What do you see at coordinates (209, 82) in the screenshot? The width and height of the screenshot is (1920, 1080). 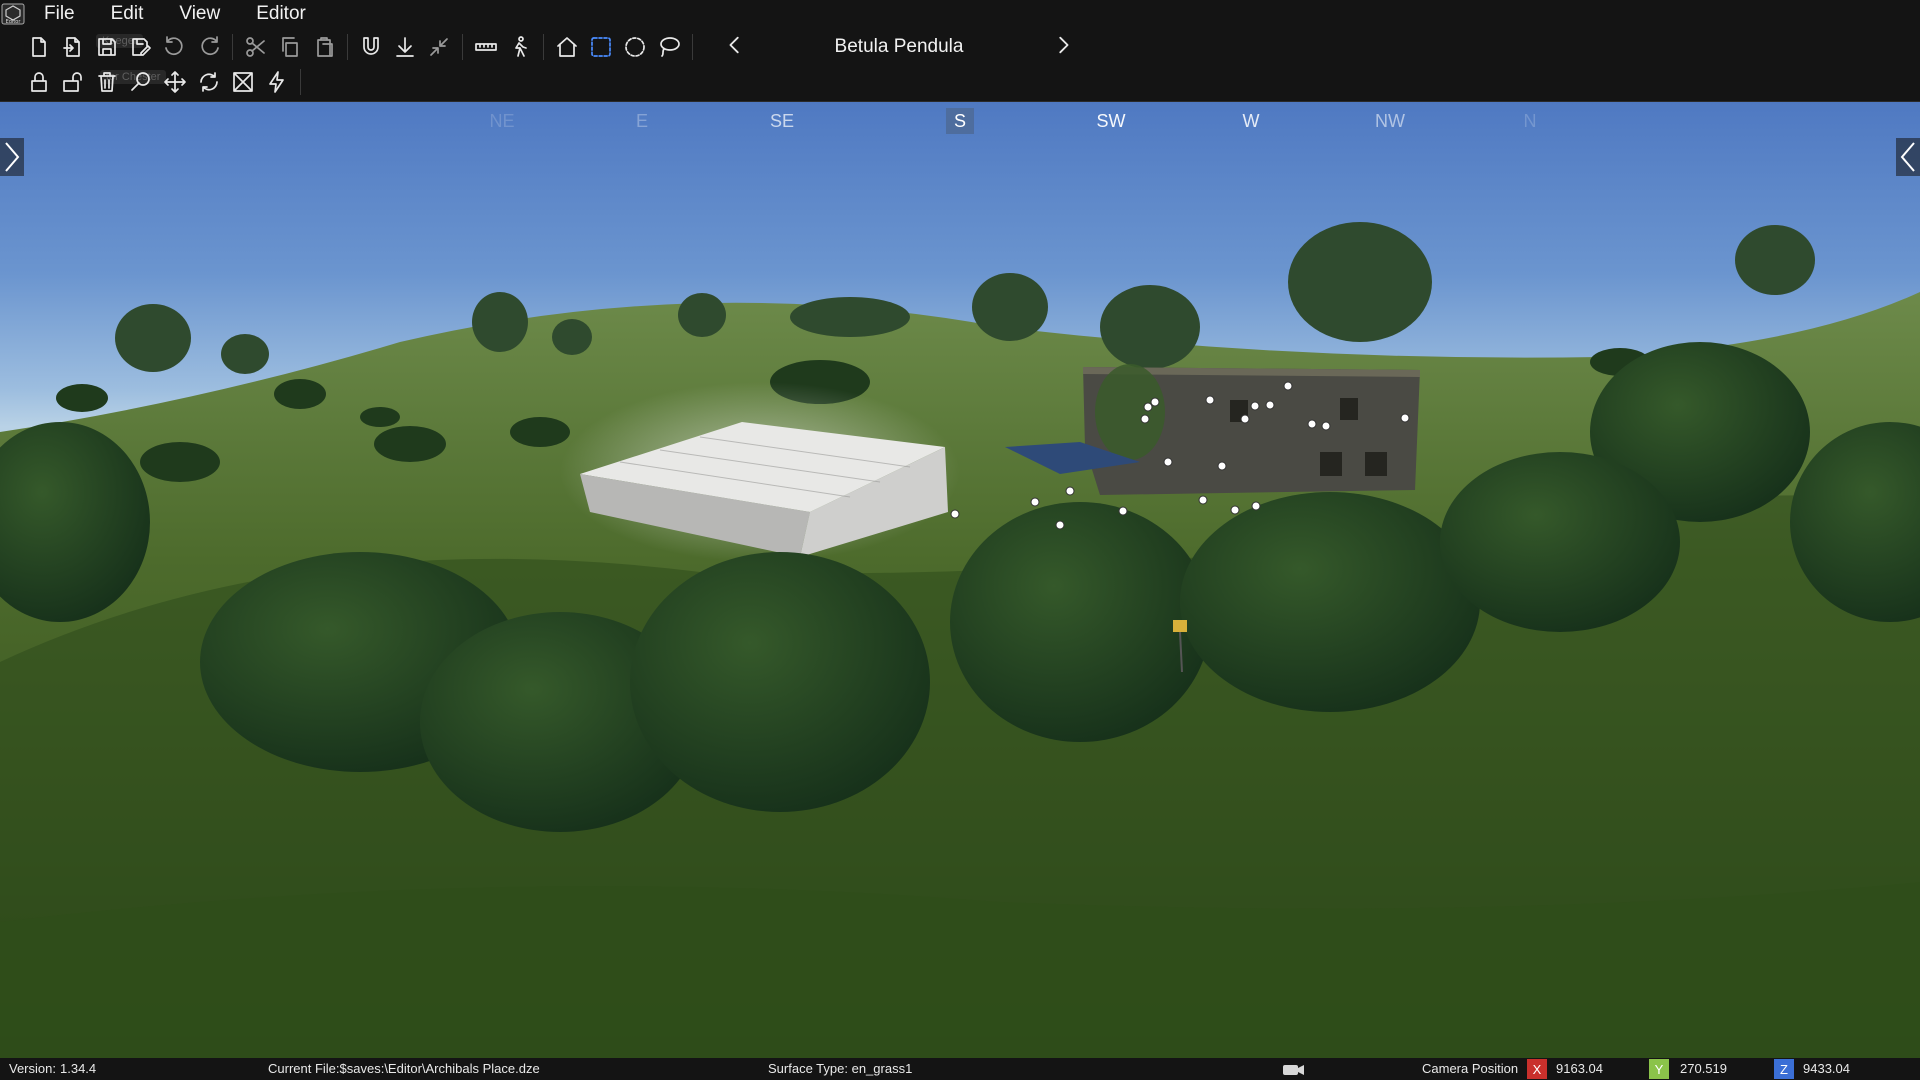 I see `rotate-icon` at bounding box center [209, 82].